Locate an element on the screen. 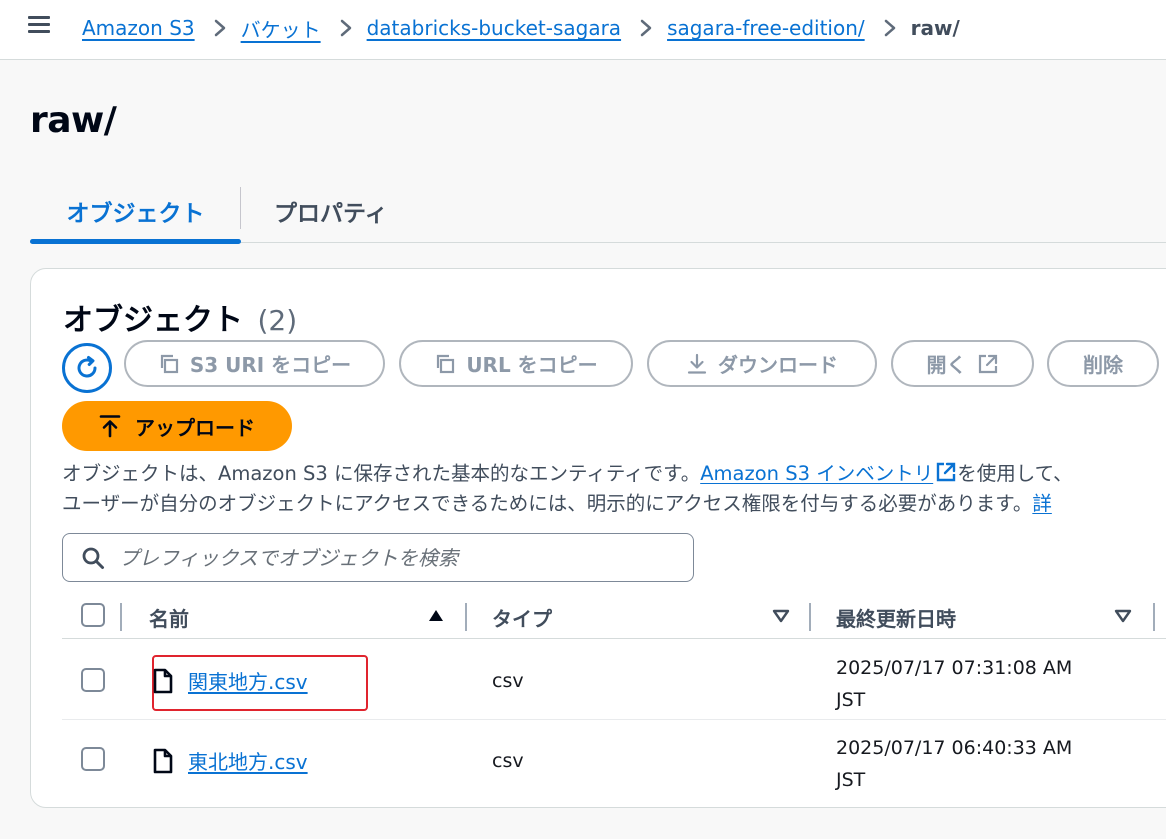 Image resolution: width=1166 pixels, height=839 pixels. tab-divider is located at coordinates (240, 208).